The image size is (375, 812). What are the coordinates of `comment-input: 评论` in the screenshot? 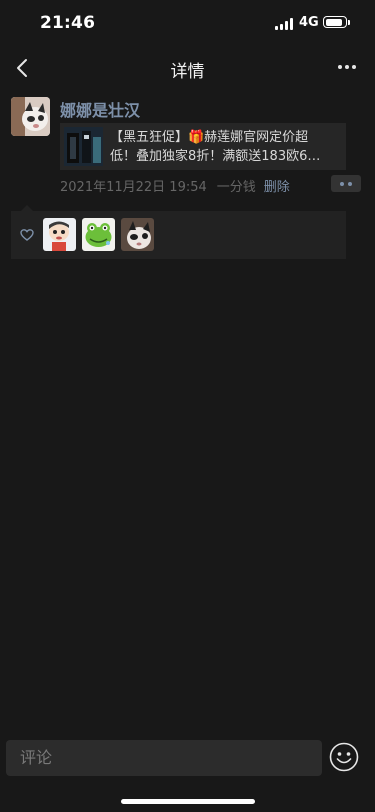 It's located at (164, 758).